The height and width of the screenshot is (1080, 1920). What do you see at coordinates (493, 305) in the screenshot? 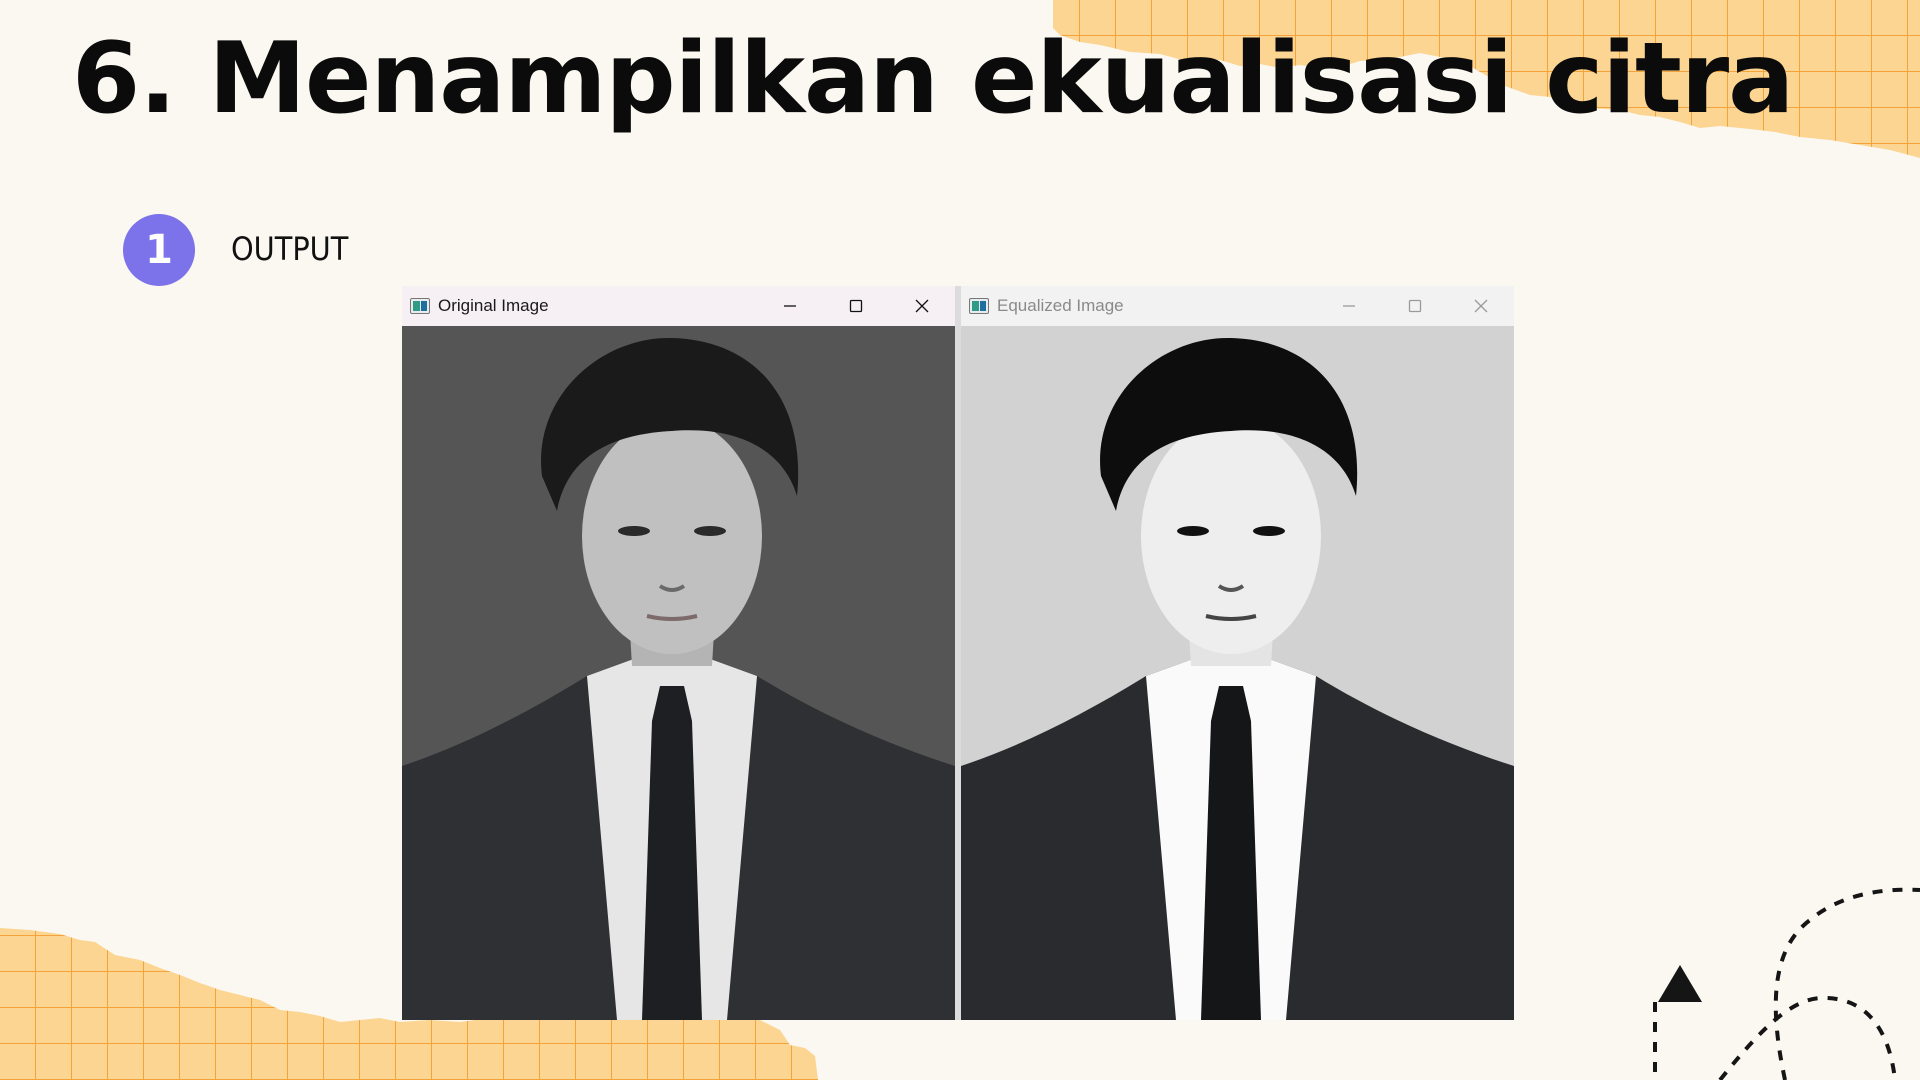
I see `original-window-title: Original Image` at bounding box center [493, 305].